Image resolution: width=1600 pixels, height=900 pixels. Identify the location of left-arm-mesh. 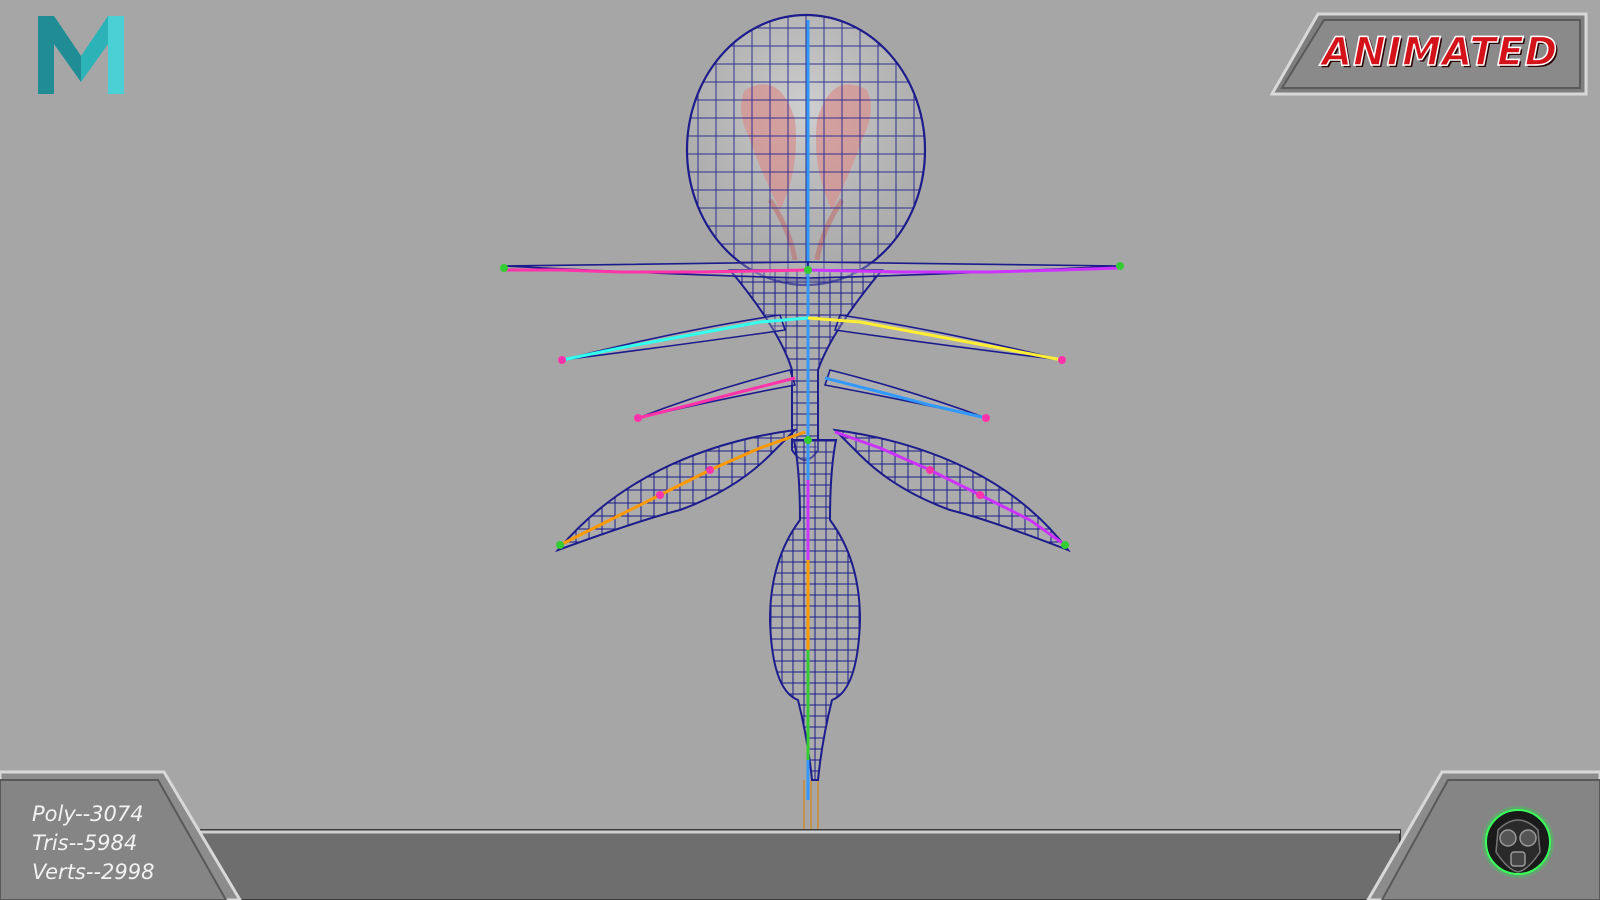
(676, 490).